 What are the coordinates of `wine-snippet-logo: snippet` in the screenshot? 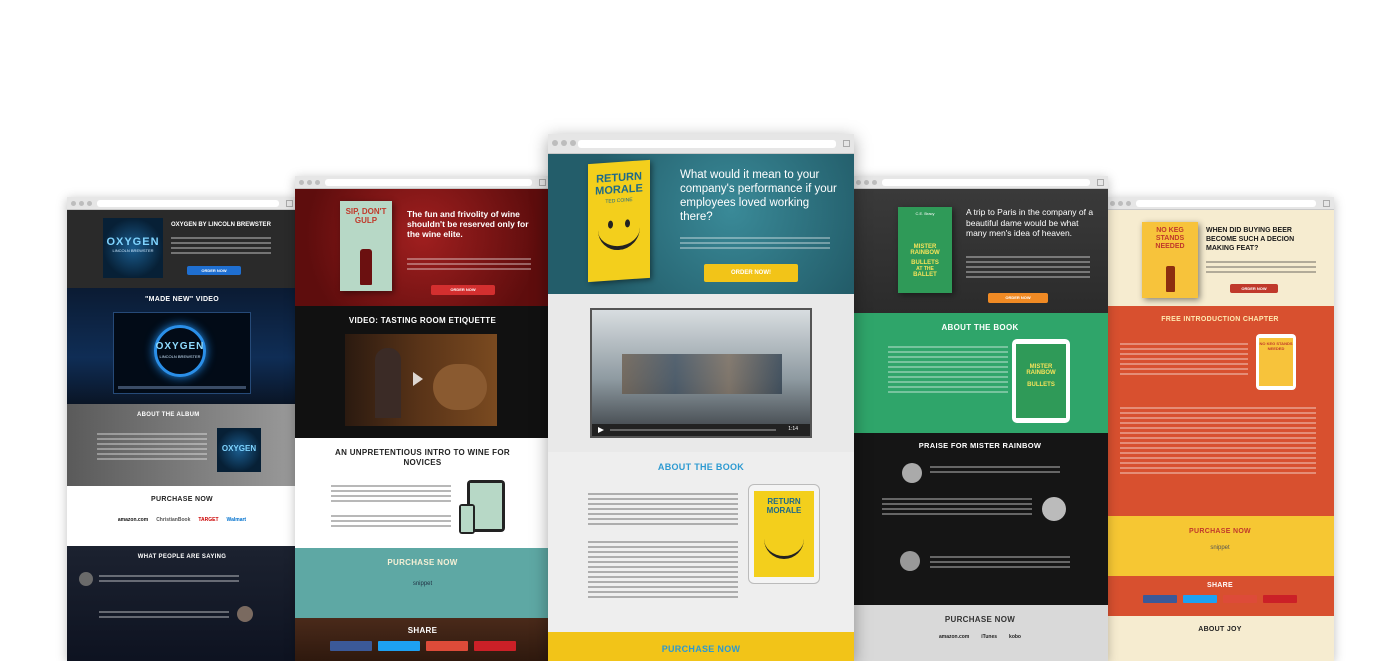 It's located at (422, 584).